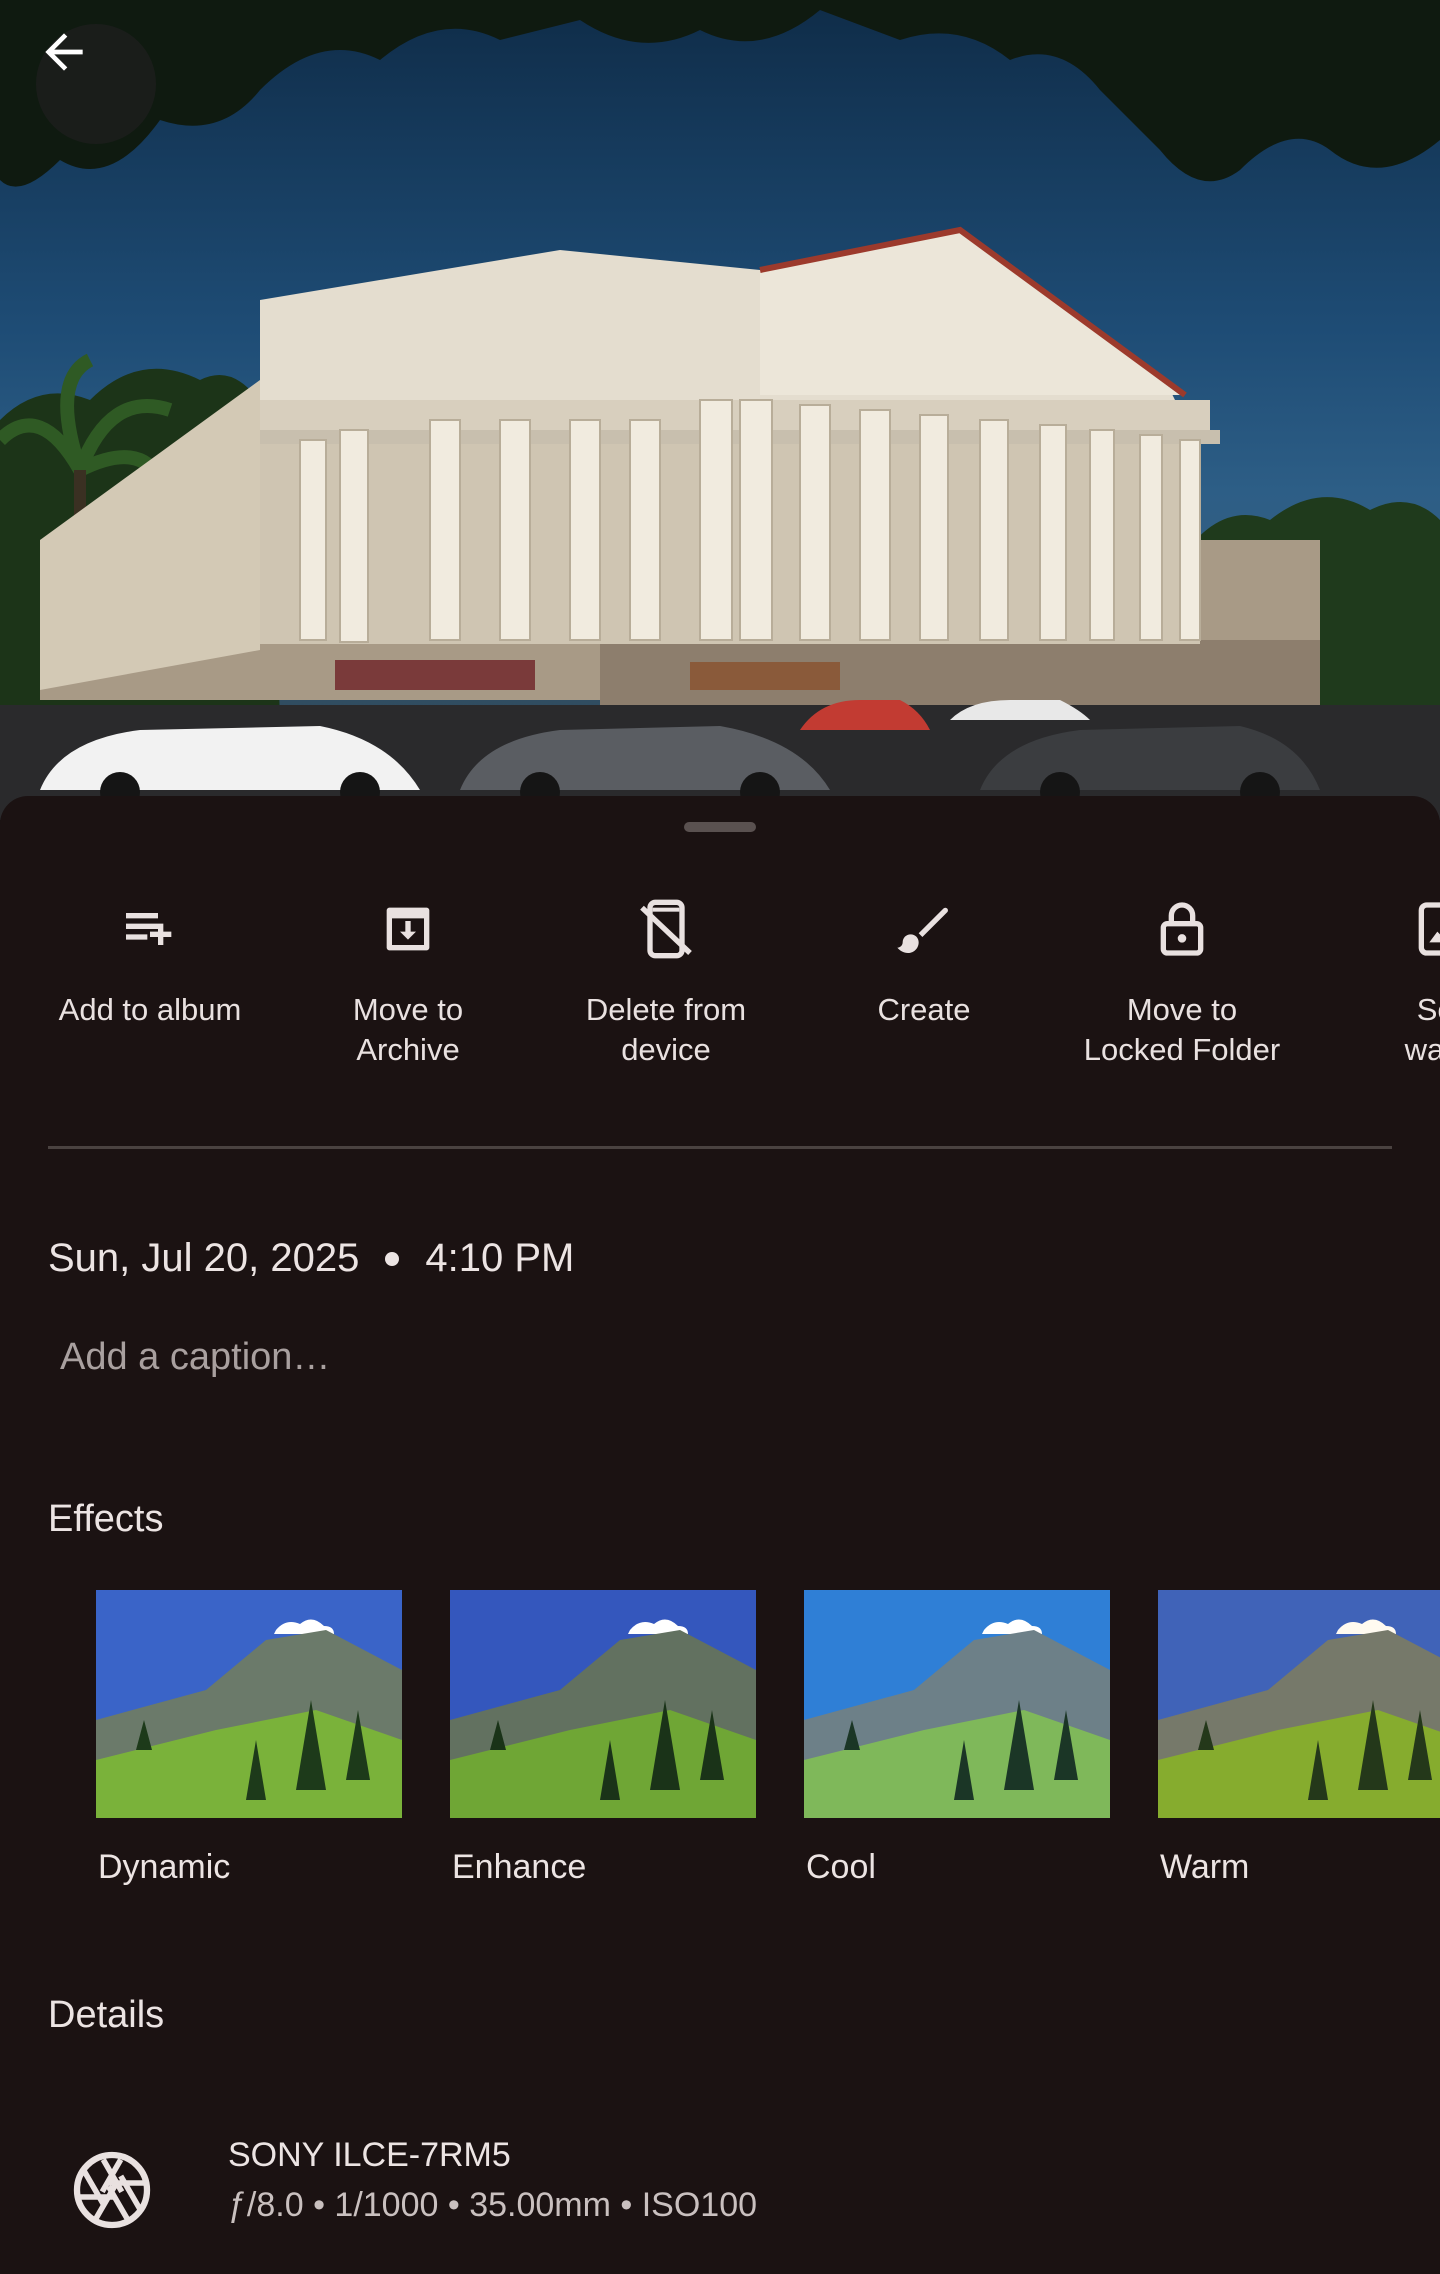 The width and height of the screenshot is (1440, 2274). Describe the element at coordinates (106, 2015) in the screenshot. I see `details-title: Details` at that location.